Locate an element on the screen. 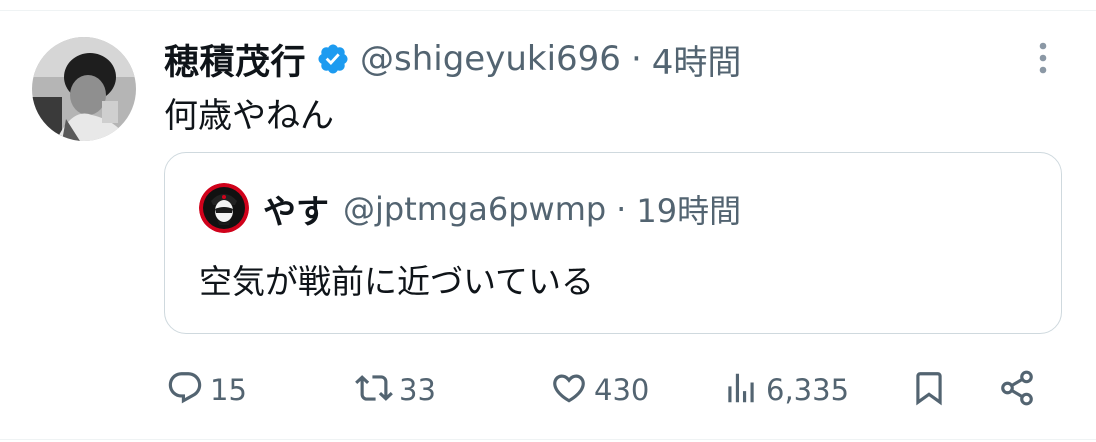 The width and height of the screenshot is (1096, 442). like-button: 430 is located at coordinates (599, 390).